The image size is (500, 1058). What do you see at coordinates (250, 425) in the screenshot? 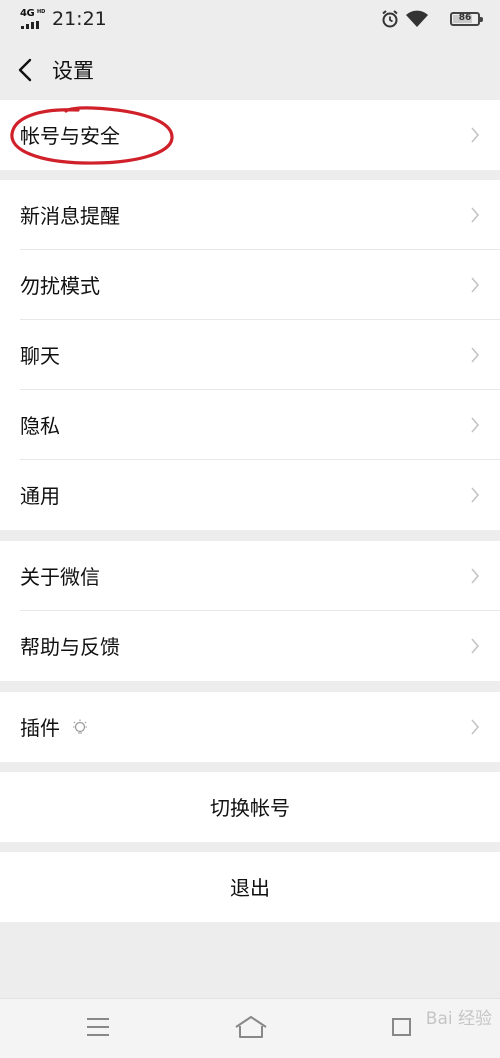
I see `settings-item-privacy: 隐私` at bounding box center [250, 425].